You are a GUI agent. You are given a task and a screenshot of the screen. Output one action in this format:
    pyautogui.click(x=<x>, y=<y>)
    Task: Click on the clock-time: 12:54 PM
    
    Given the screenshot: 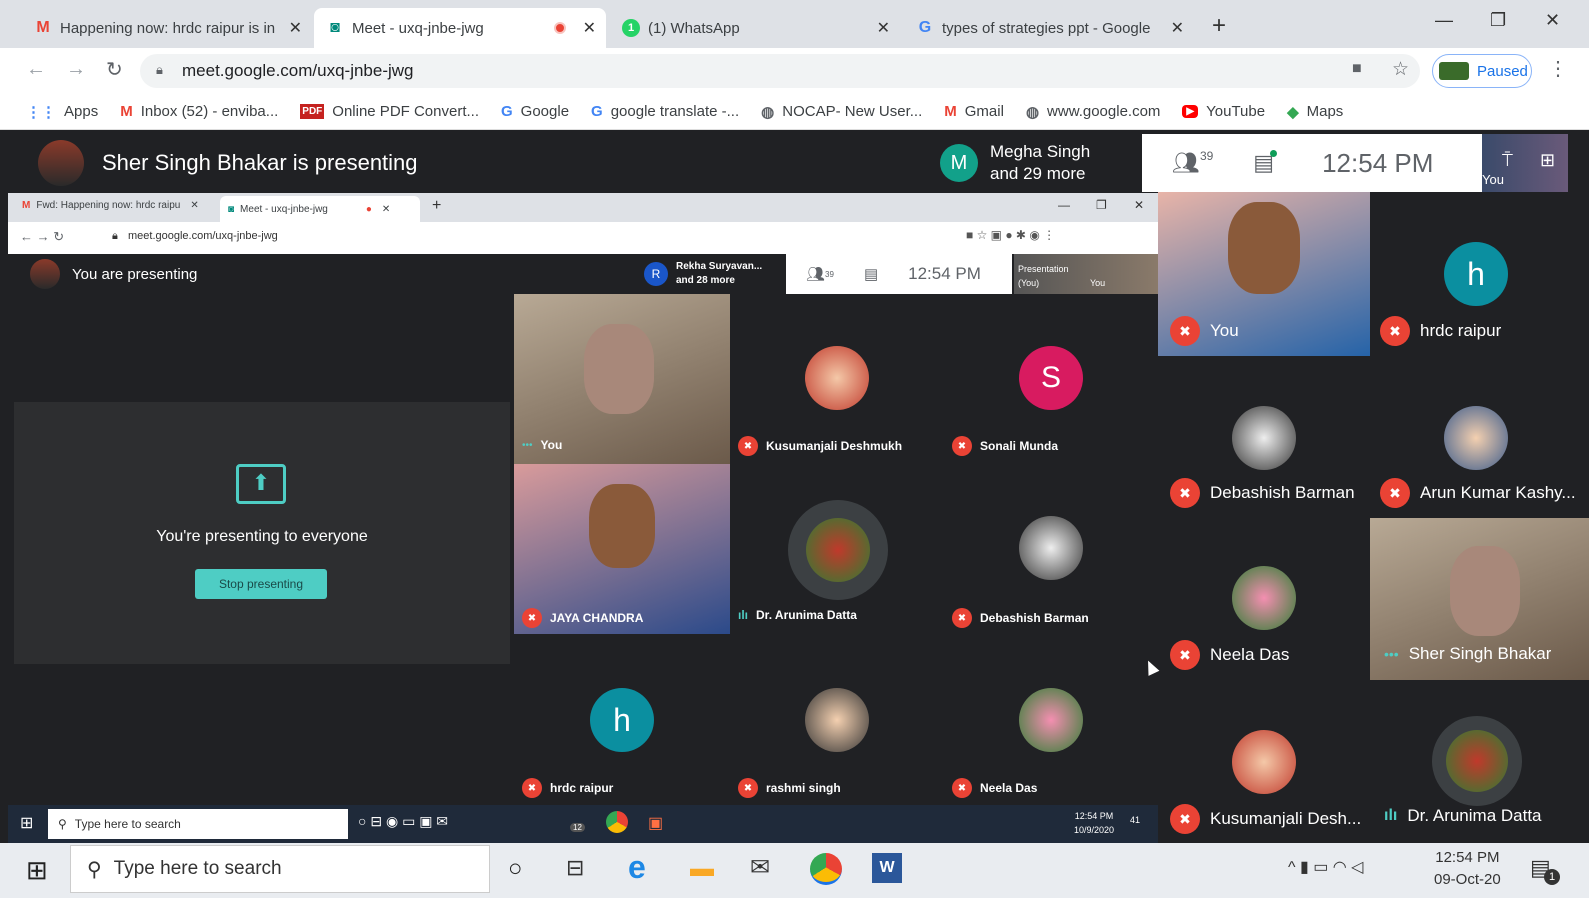 What is the action you would take?
    pyautogui.click(x=1467, y=857)
    